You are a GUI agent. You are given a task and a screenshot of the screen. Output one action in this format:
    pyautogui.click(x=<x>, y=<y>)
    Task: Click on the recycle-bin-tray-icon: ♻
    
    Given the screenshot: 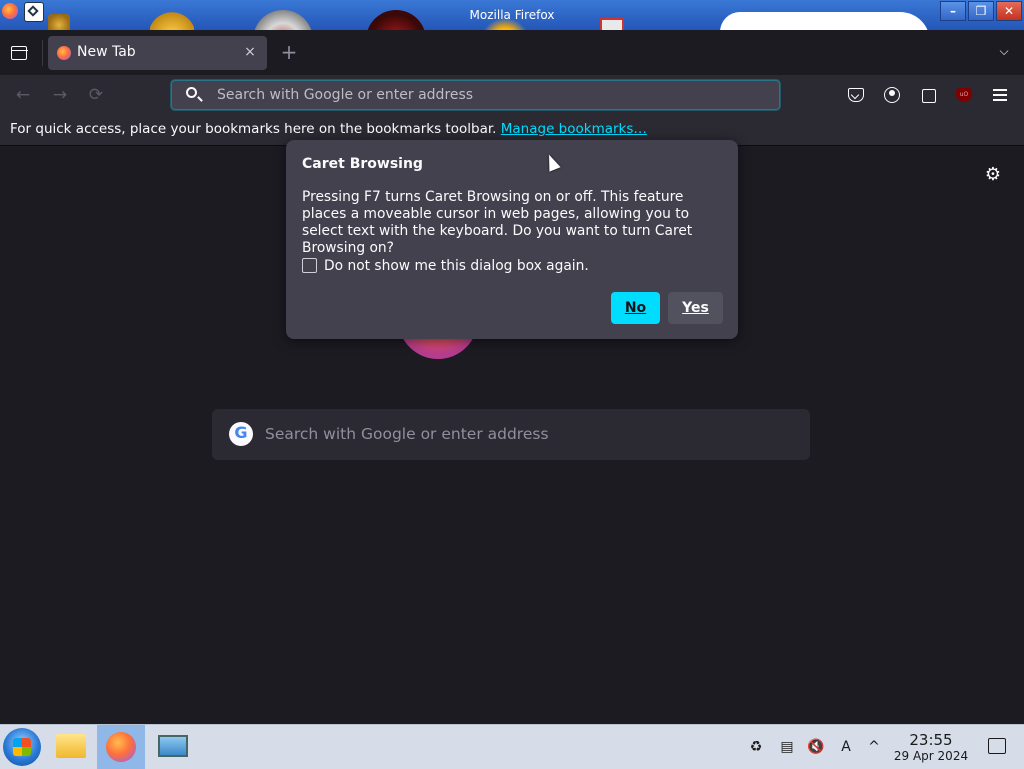 What is the action you would take?
    pyautogui.click(x=756, y=747)
    